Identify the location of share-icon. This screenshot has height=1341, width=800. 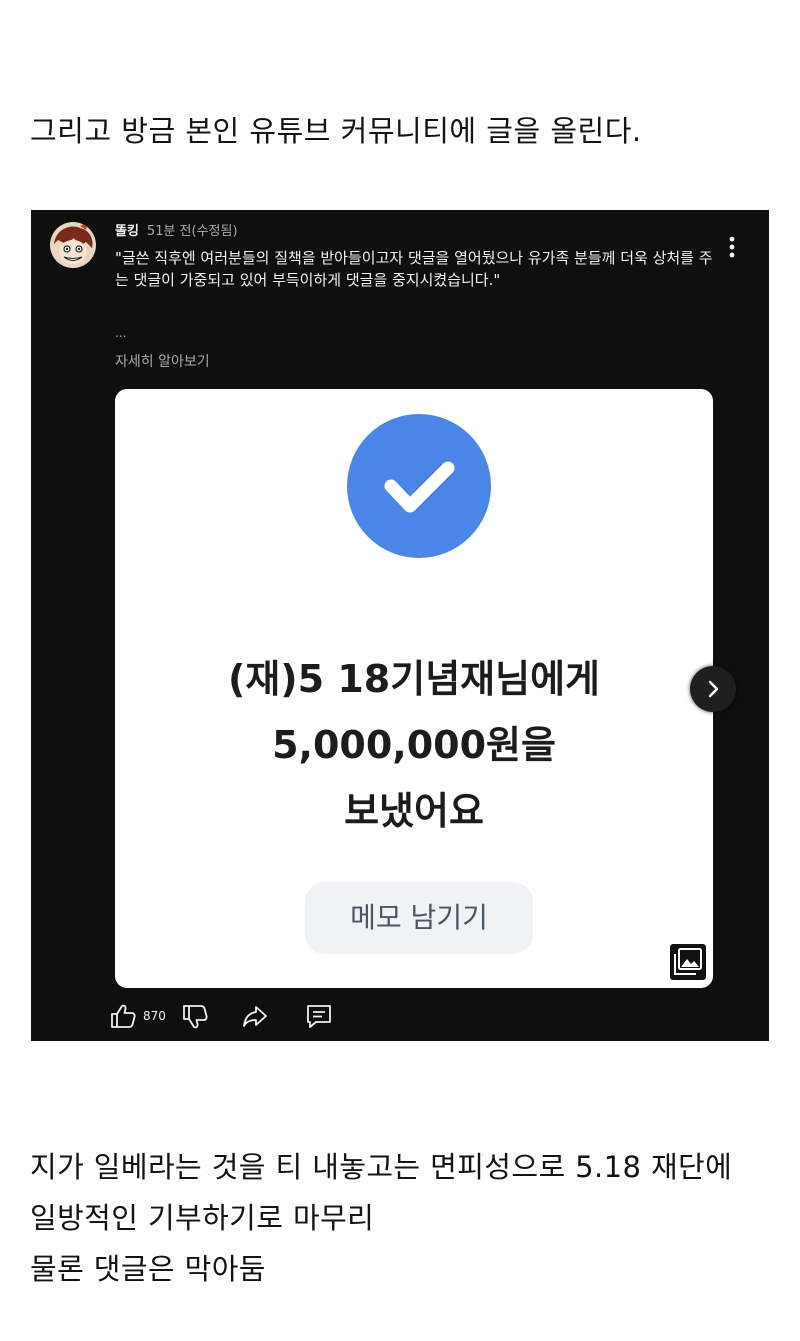
(255, 1018).